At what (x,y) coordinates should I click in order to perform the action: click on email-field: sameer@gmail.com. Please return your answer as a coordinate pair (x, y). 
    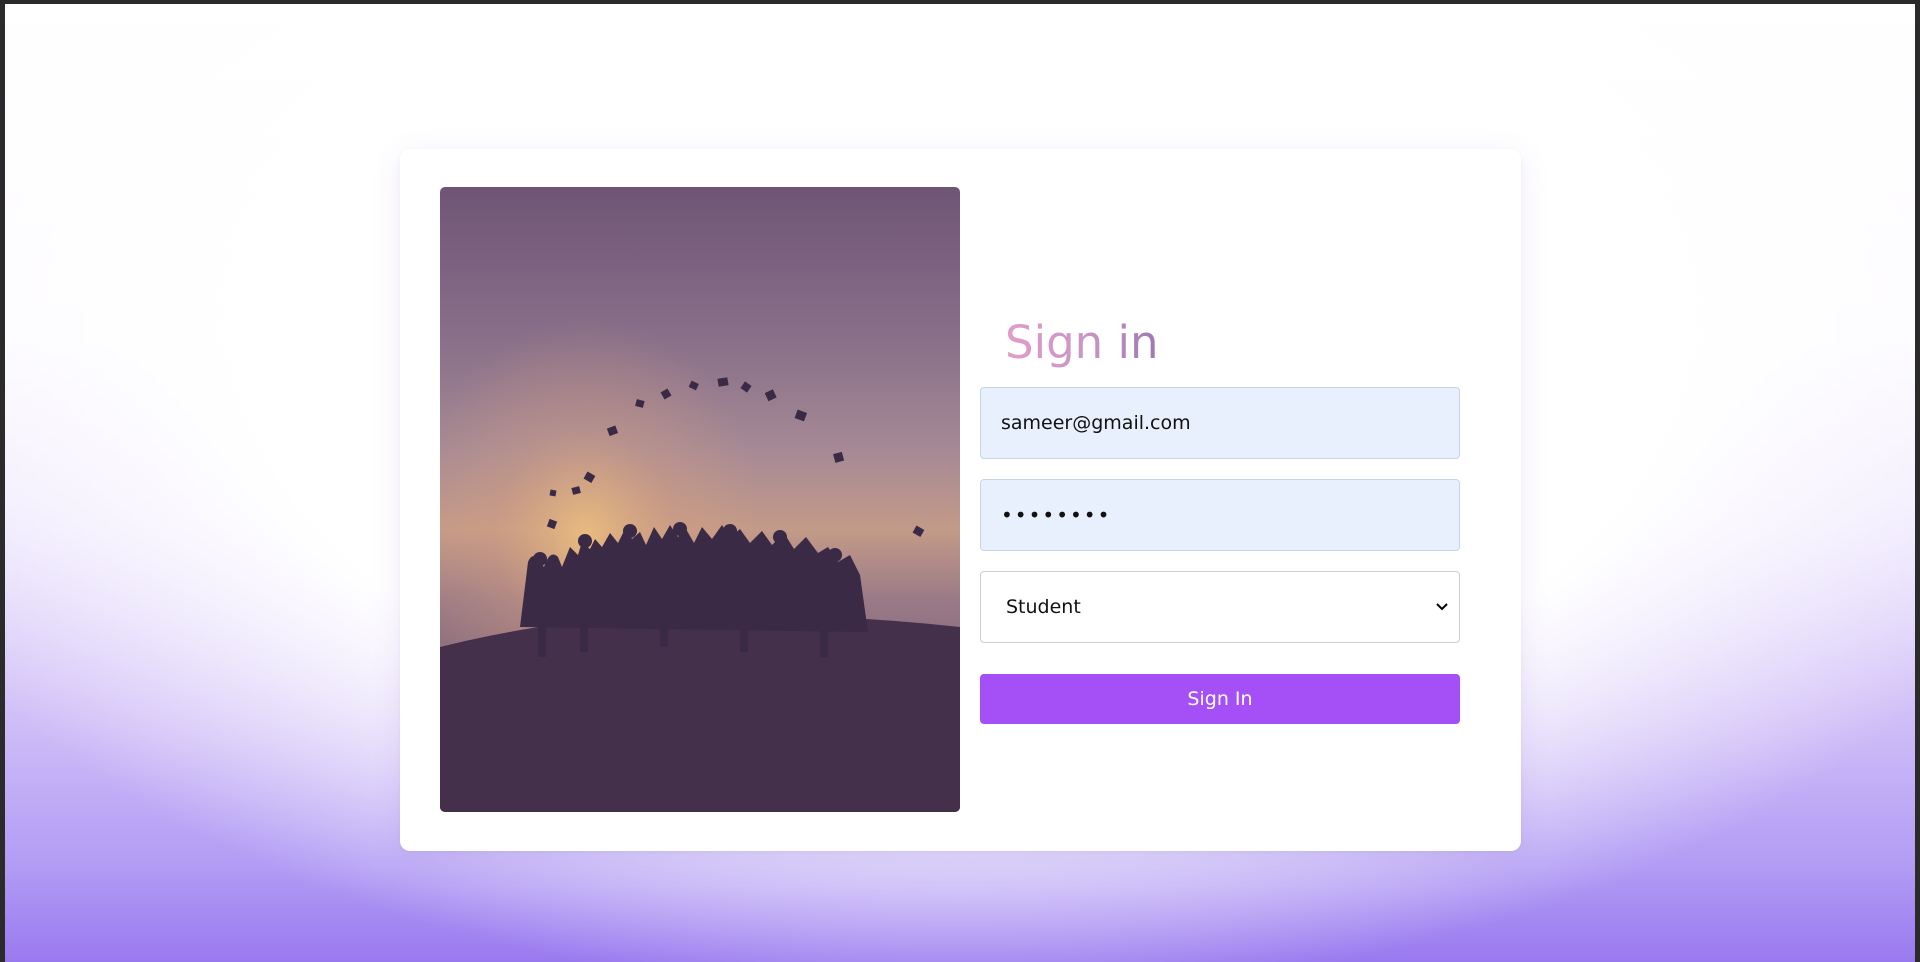
    Looking at the image, I should click on (1220, 423).